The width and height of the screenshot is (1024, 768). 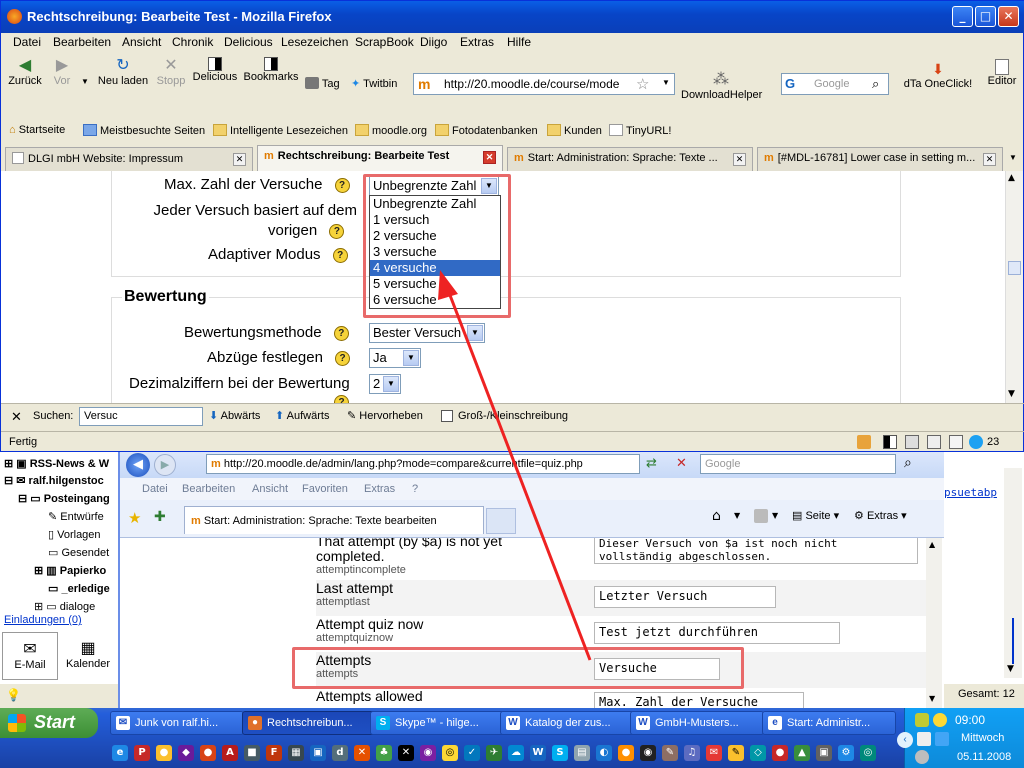 What do you see at coordinates (922, 757) in the screenshot?
I see `volume-icon` at bounding box center [922, 757].